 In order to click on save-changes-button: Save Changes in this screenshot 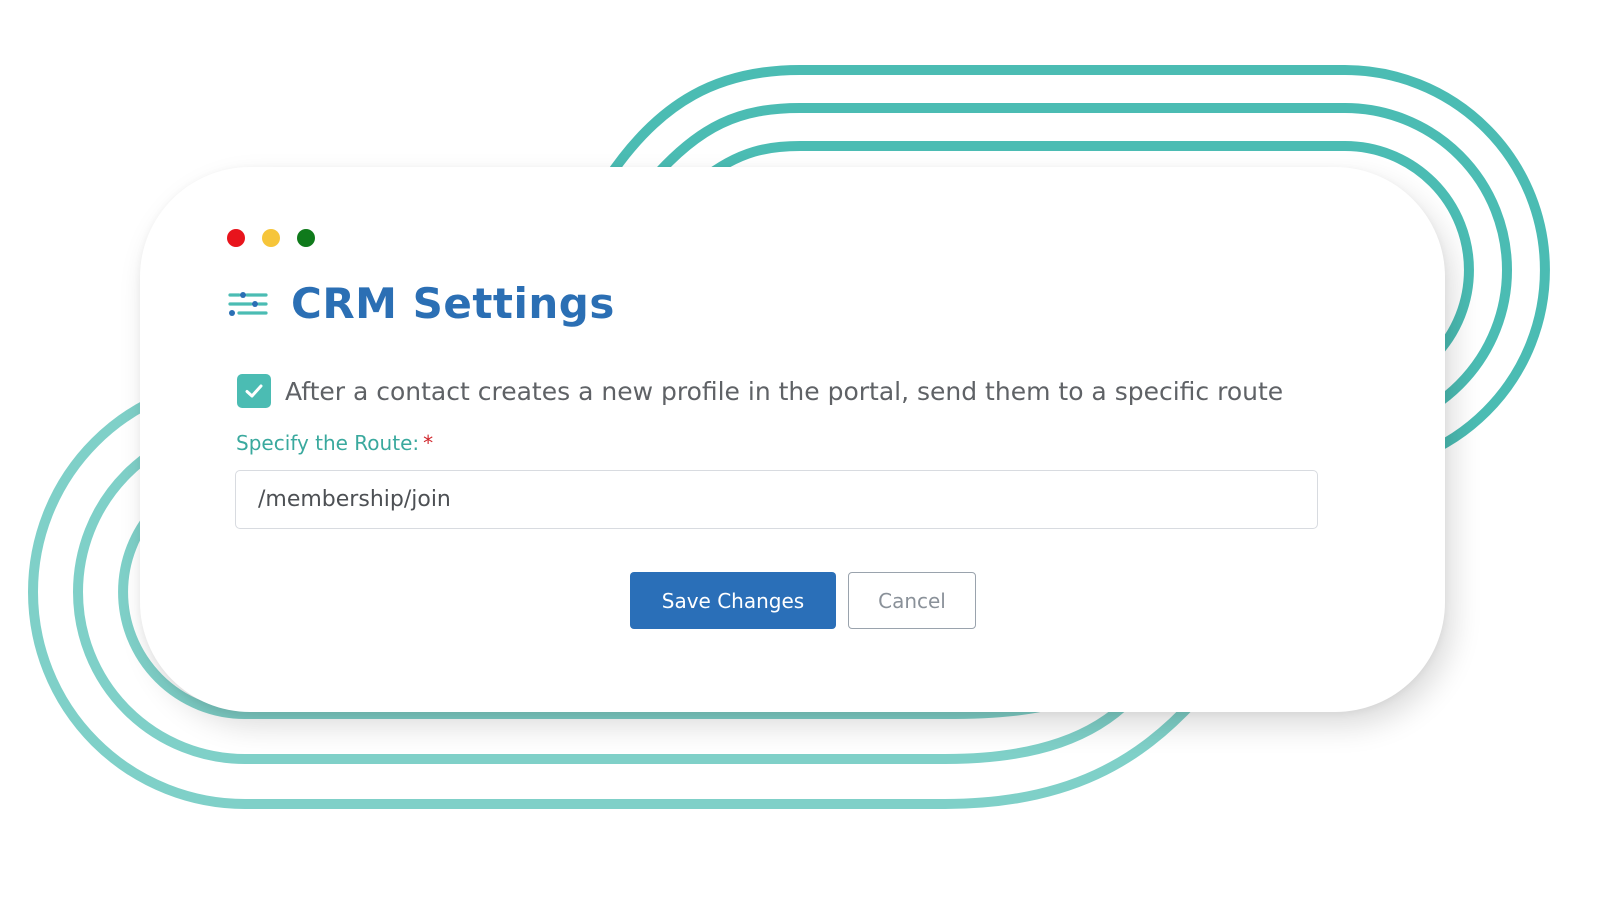, I will do `click(733, 600)`.